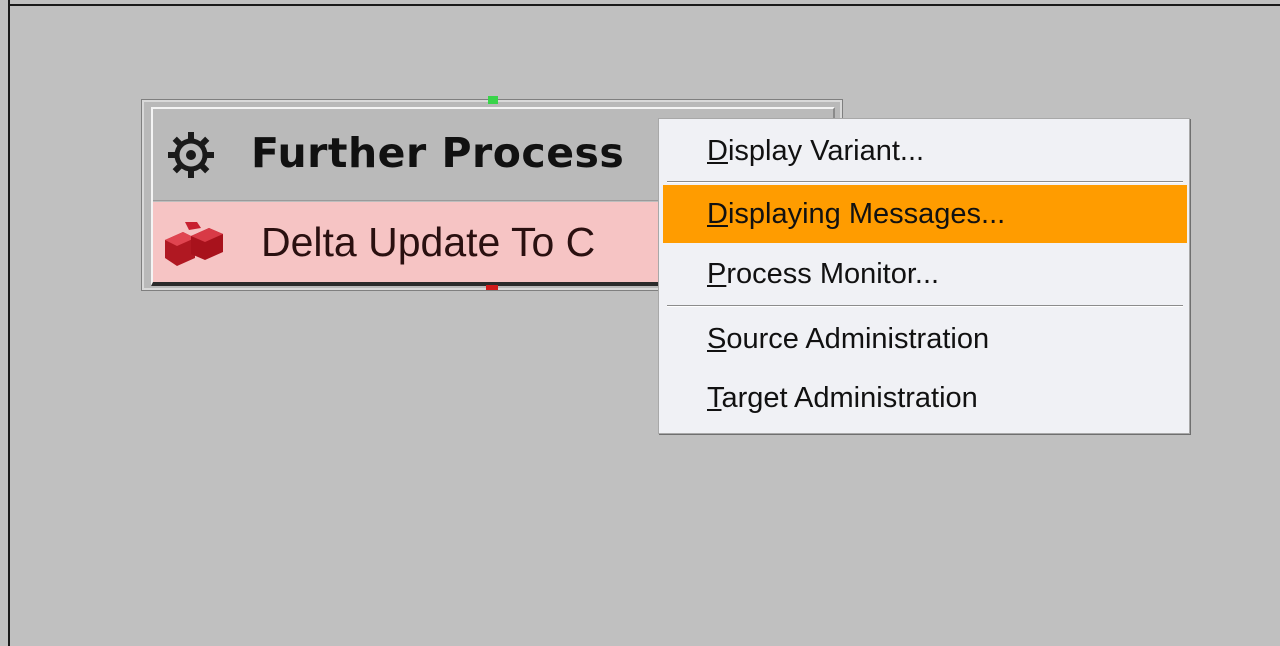  I want to click on gear-icon, so click(191, 155).